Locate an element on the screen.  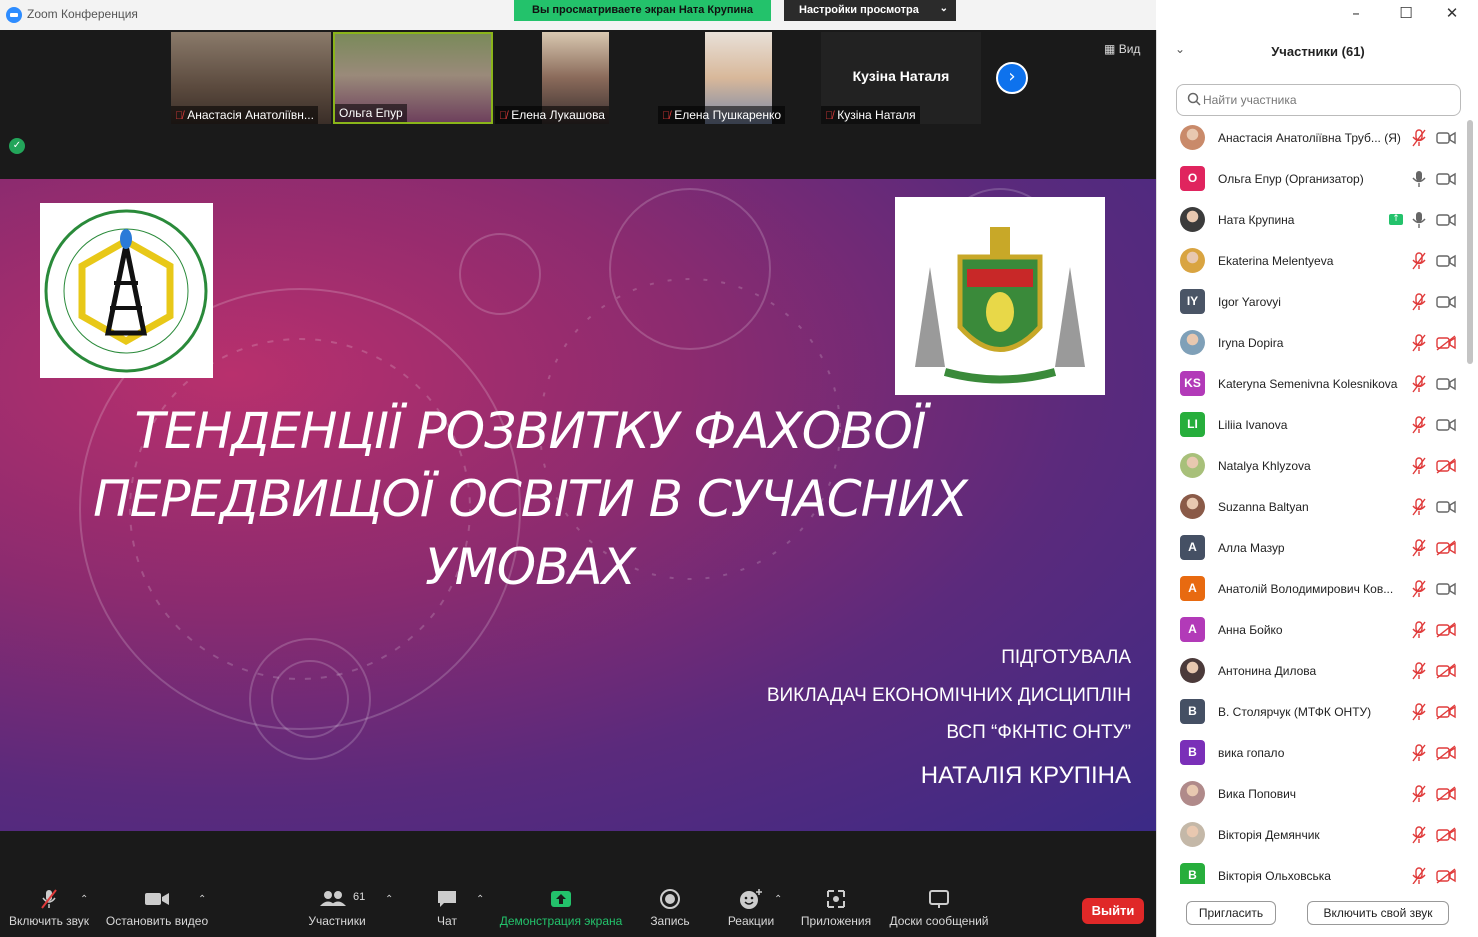
participant-name: Liliia Ivanova is located at coordinates (1253, 425).